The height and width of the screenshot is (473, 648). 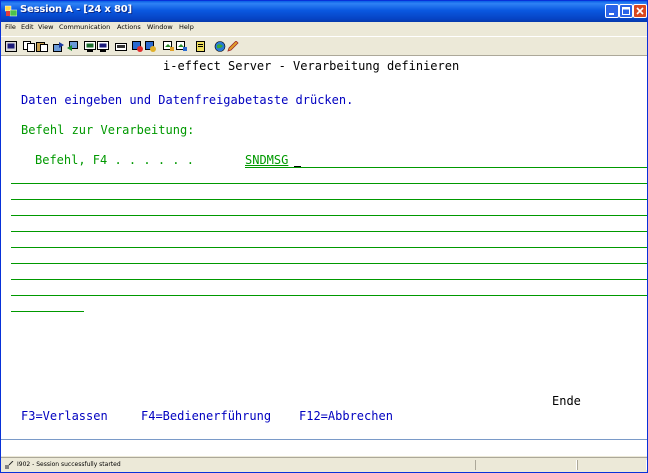 What do you see at coordinates (29, 46) in the screenshot?
I see `copy-icon` at bounding box center [29, 46].